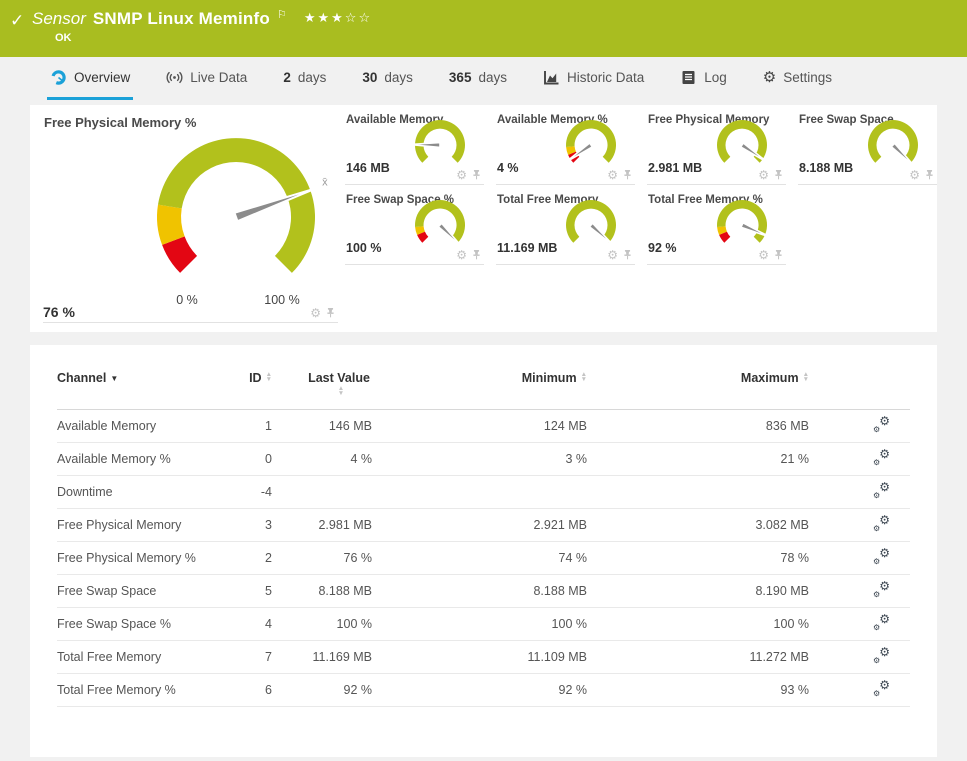  I want to click on table-row-downtime: Downtime -4 ⚙ ⚙, so click(483, 492).